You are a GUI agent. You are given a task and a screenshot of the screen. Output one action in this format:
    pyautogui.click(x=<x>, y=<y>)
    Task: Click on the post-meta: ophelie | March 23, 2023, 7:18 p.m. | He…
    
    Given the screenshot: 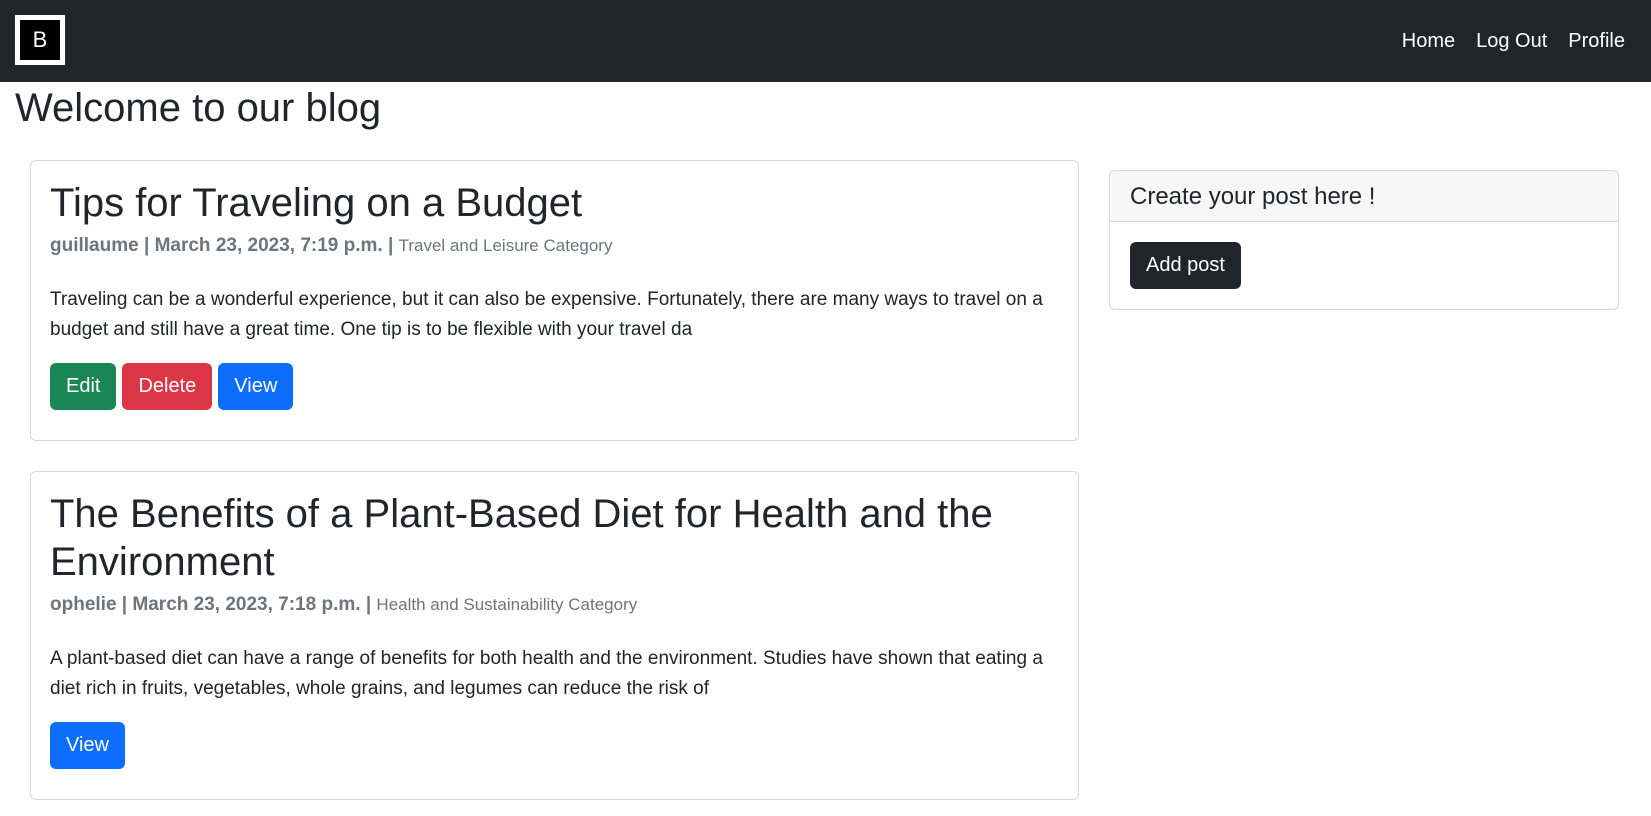 What is the action you would take?
    pyautogui.click(x=554, y=605)
    